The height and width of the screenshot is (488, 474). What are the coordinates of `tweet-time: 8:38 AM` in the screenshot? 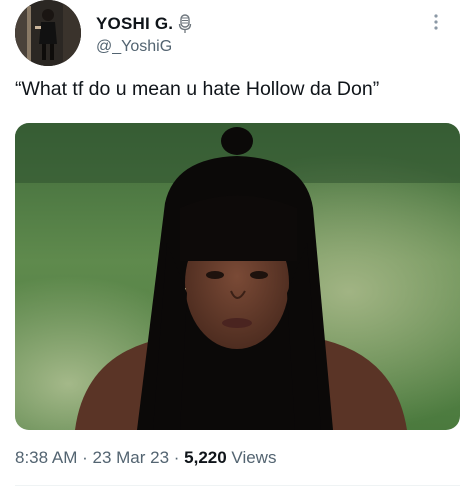 It's located at (46, 457).